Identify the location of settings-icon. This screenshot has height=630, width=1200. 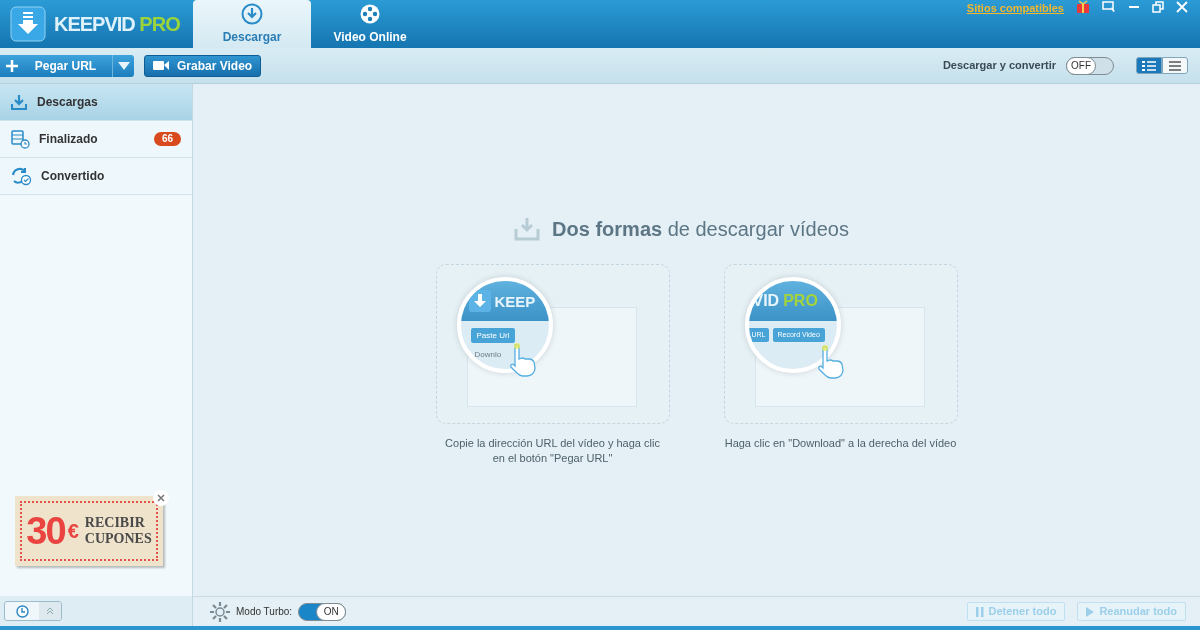
(220, 611).